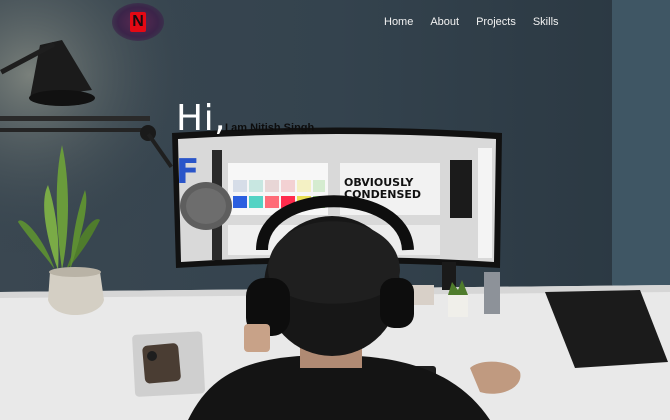 This screenshot has height=420, width=670. Describe the element at coordinates (546, 22) in the screenshot. I see `nav-link-skills: Skills` at that location.